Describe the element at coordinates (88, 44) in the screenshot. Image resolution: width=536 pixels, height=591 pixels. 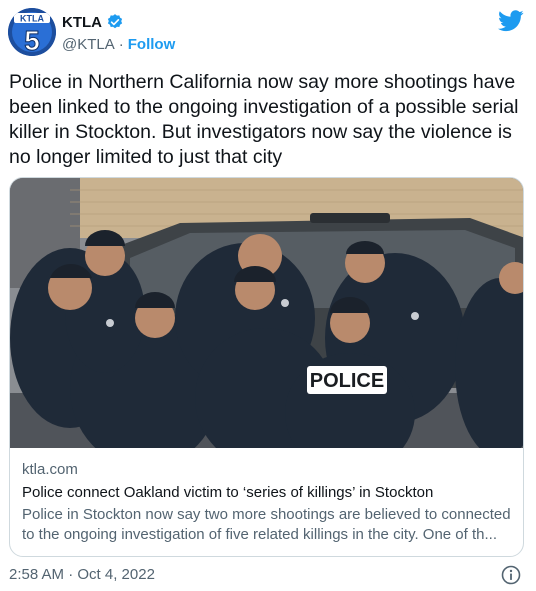
I see `handle: @KTLA` at that location.